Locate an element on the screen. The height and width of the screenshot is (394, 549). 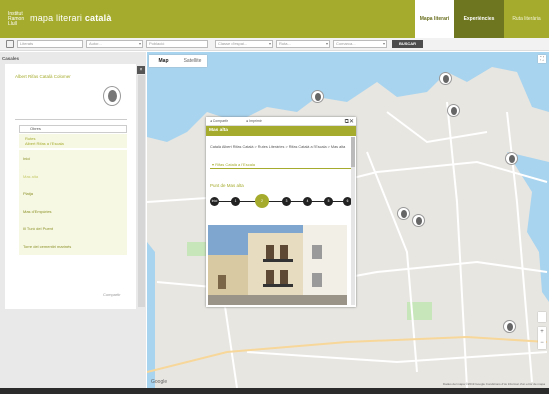
google-logo: Google is located at coordinates (159, 382).